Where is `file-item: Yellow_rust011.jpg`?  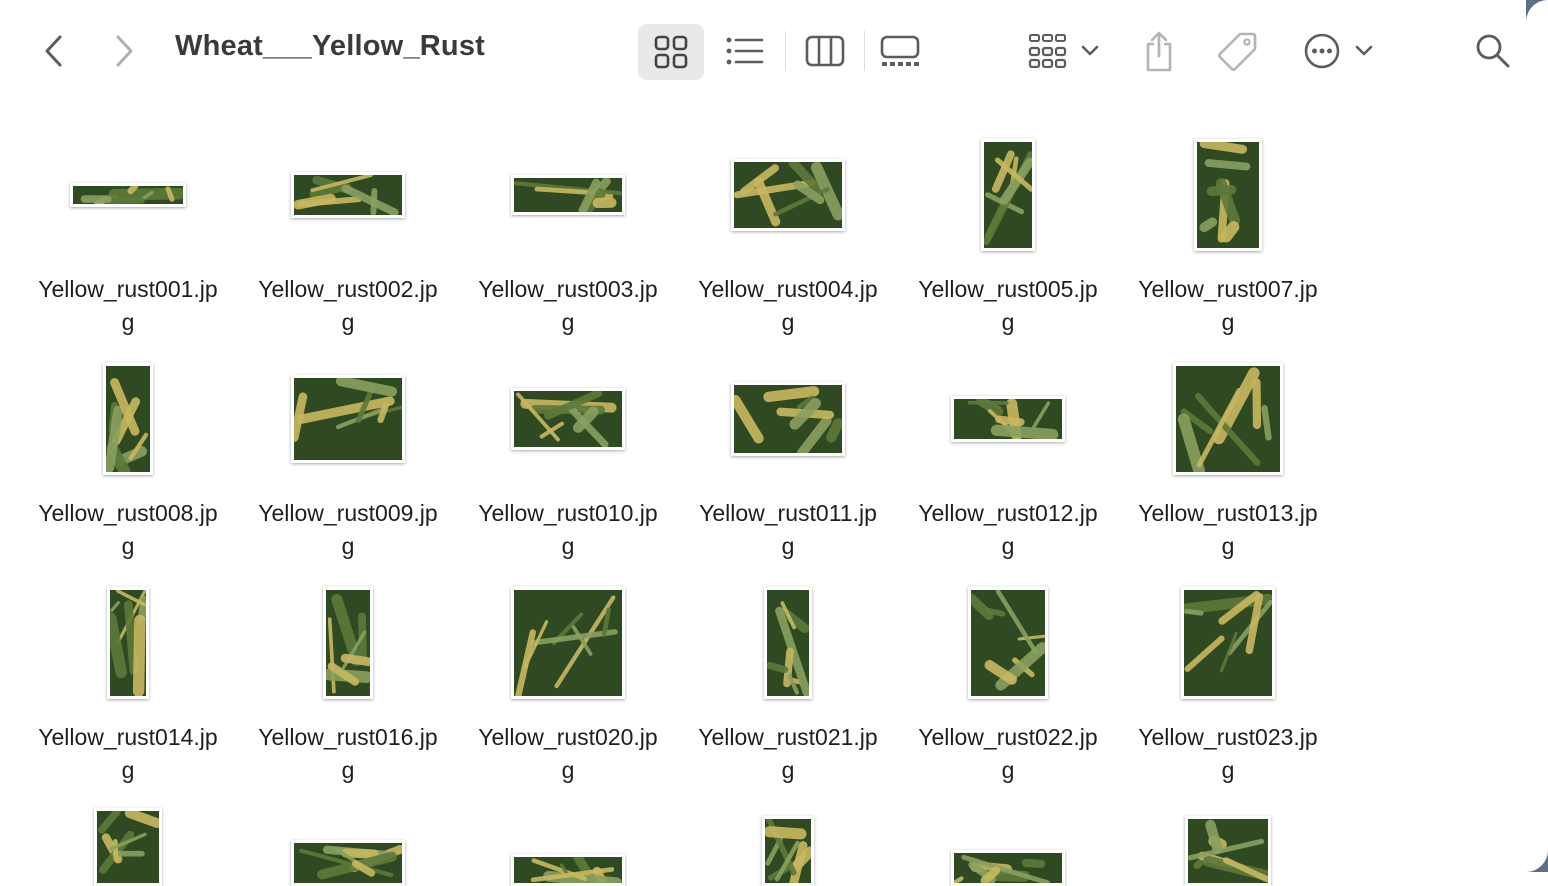
file-item: Yellow_rust011.jpg is located at coordinates (788, 466).